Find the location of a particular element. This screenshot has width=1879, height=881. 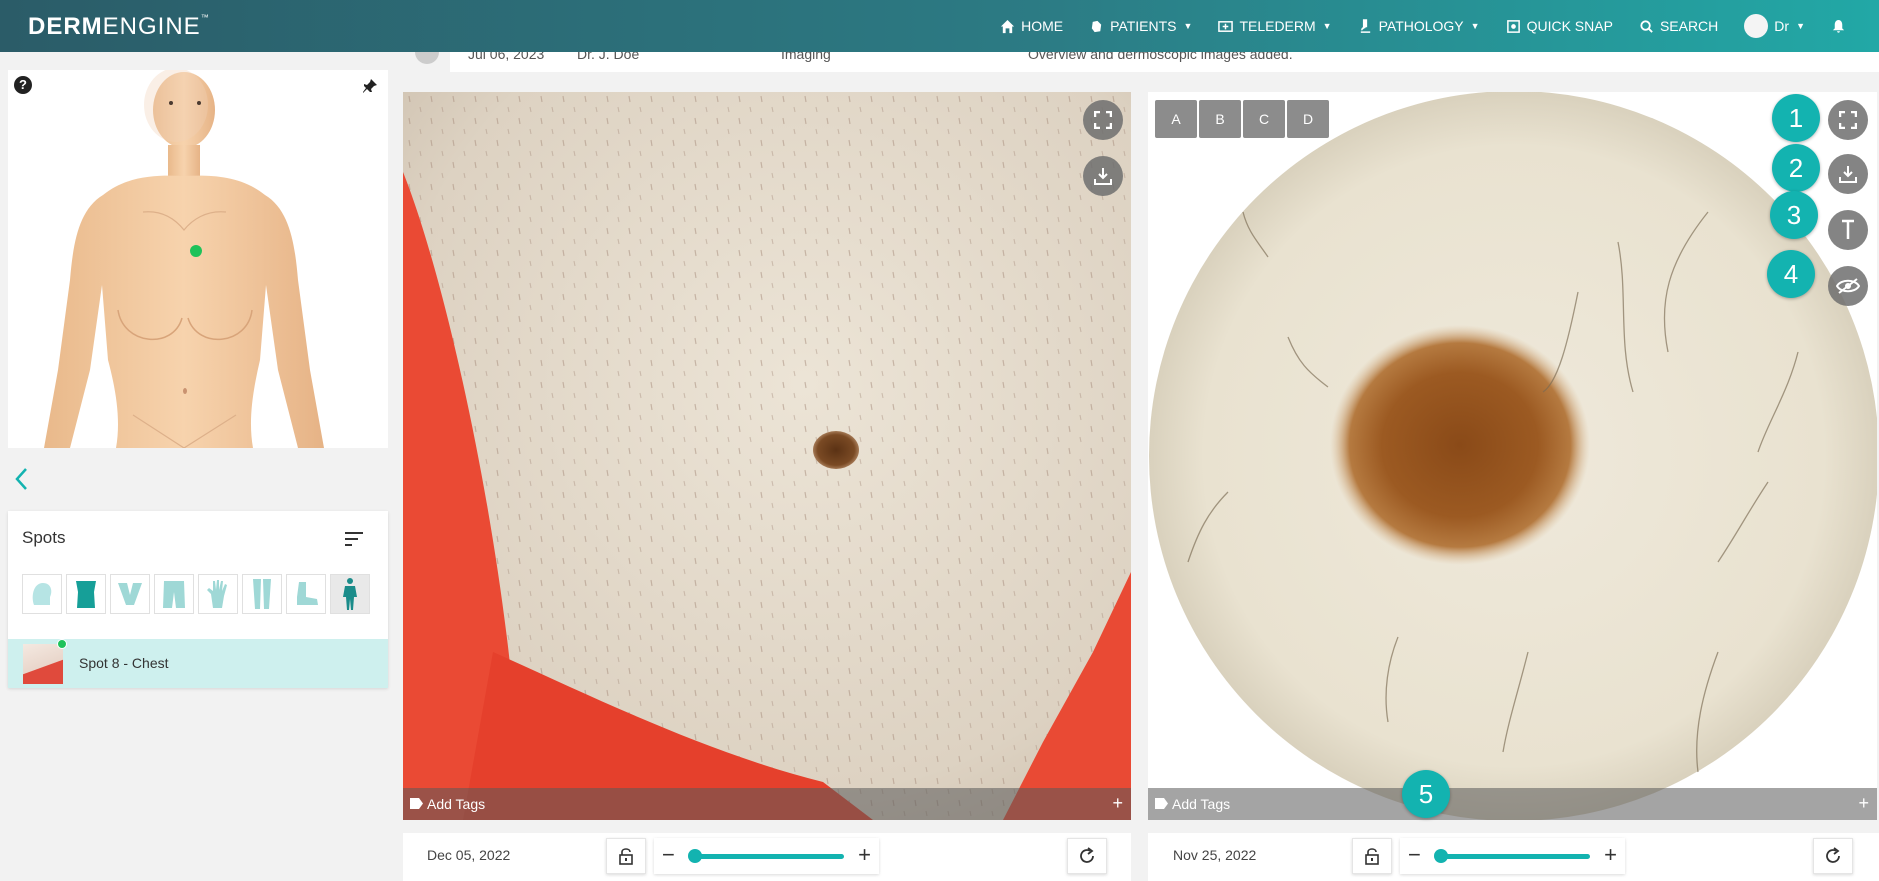

download-icon is located at coordinates (1103, 176).